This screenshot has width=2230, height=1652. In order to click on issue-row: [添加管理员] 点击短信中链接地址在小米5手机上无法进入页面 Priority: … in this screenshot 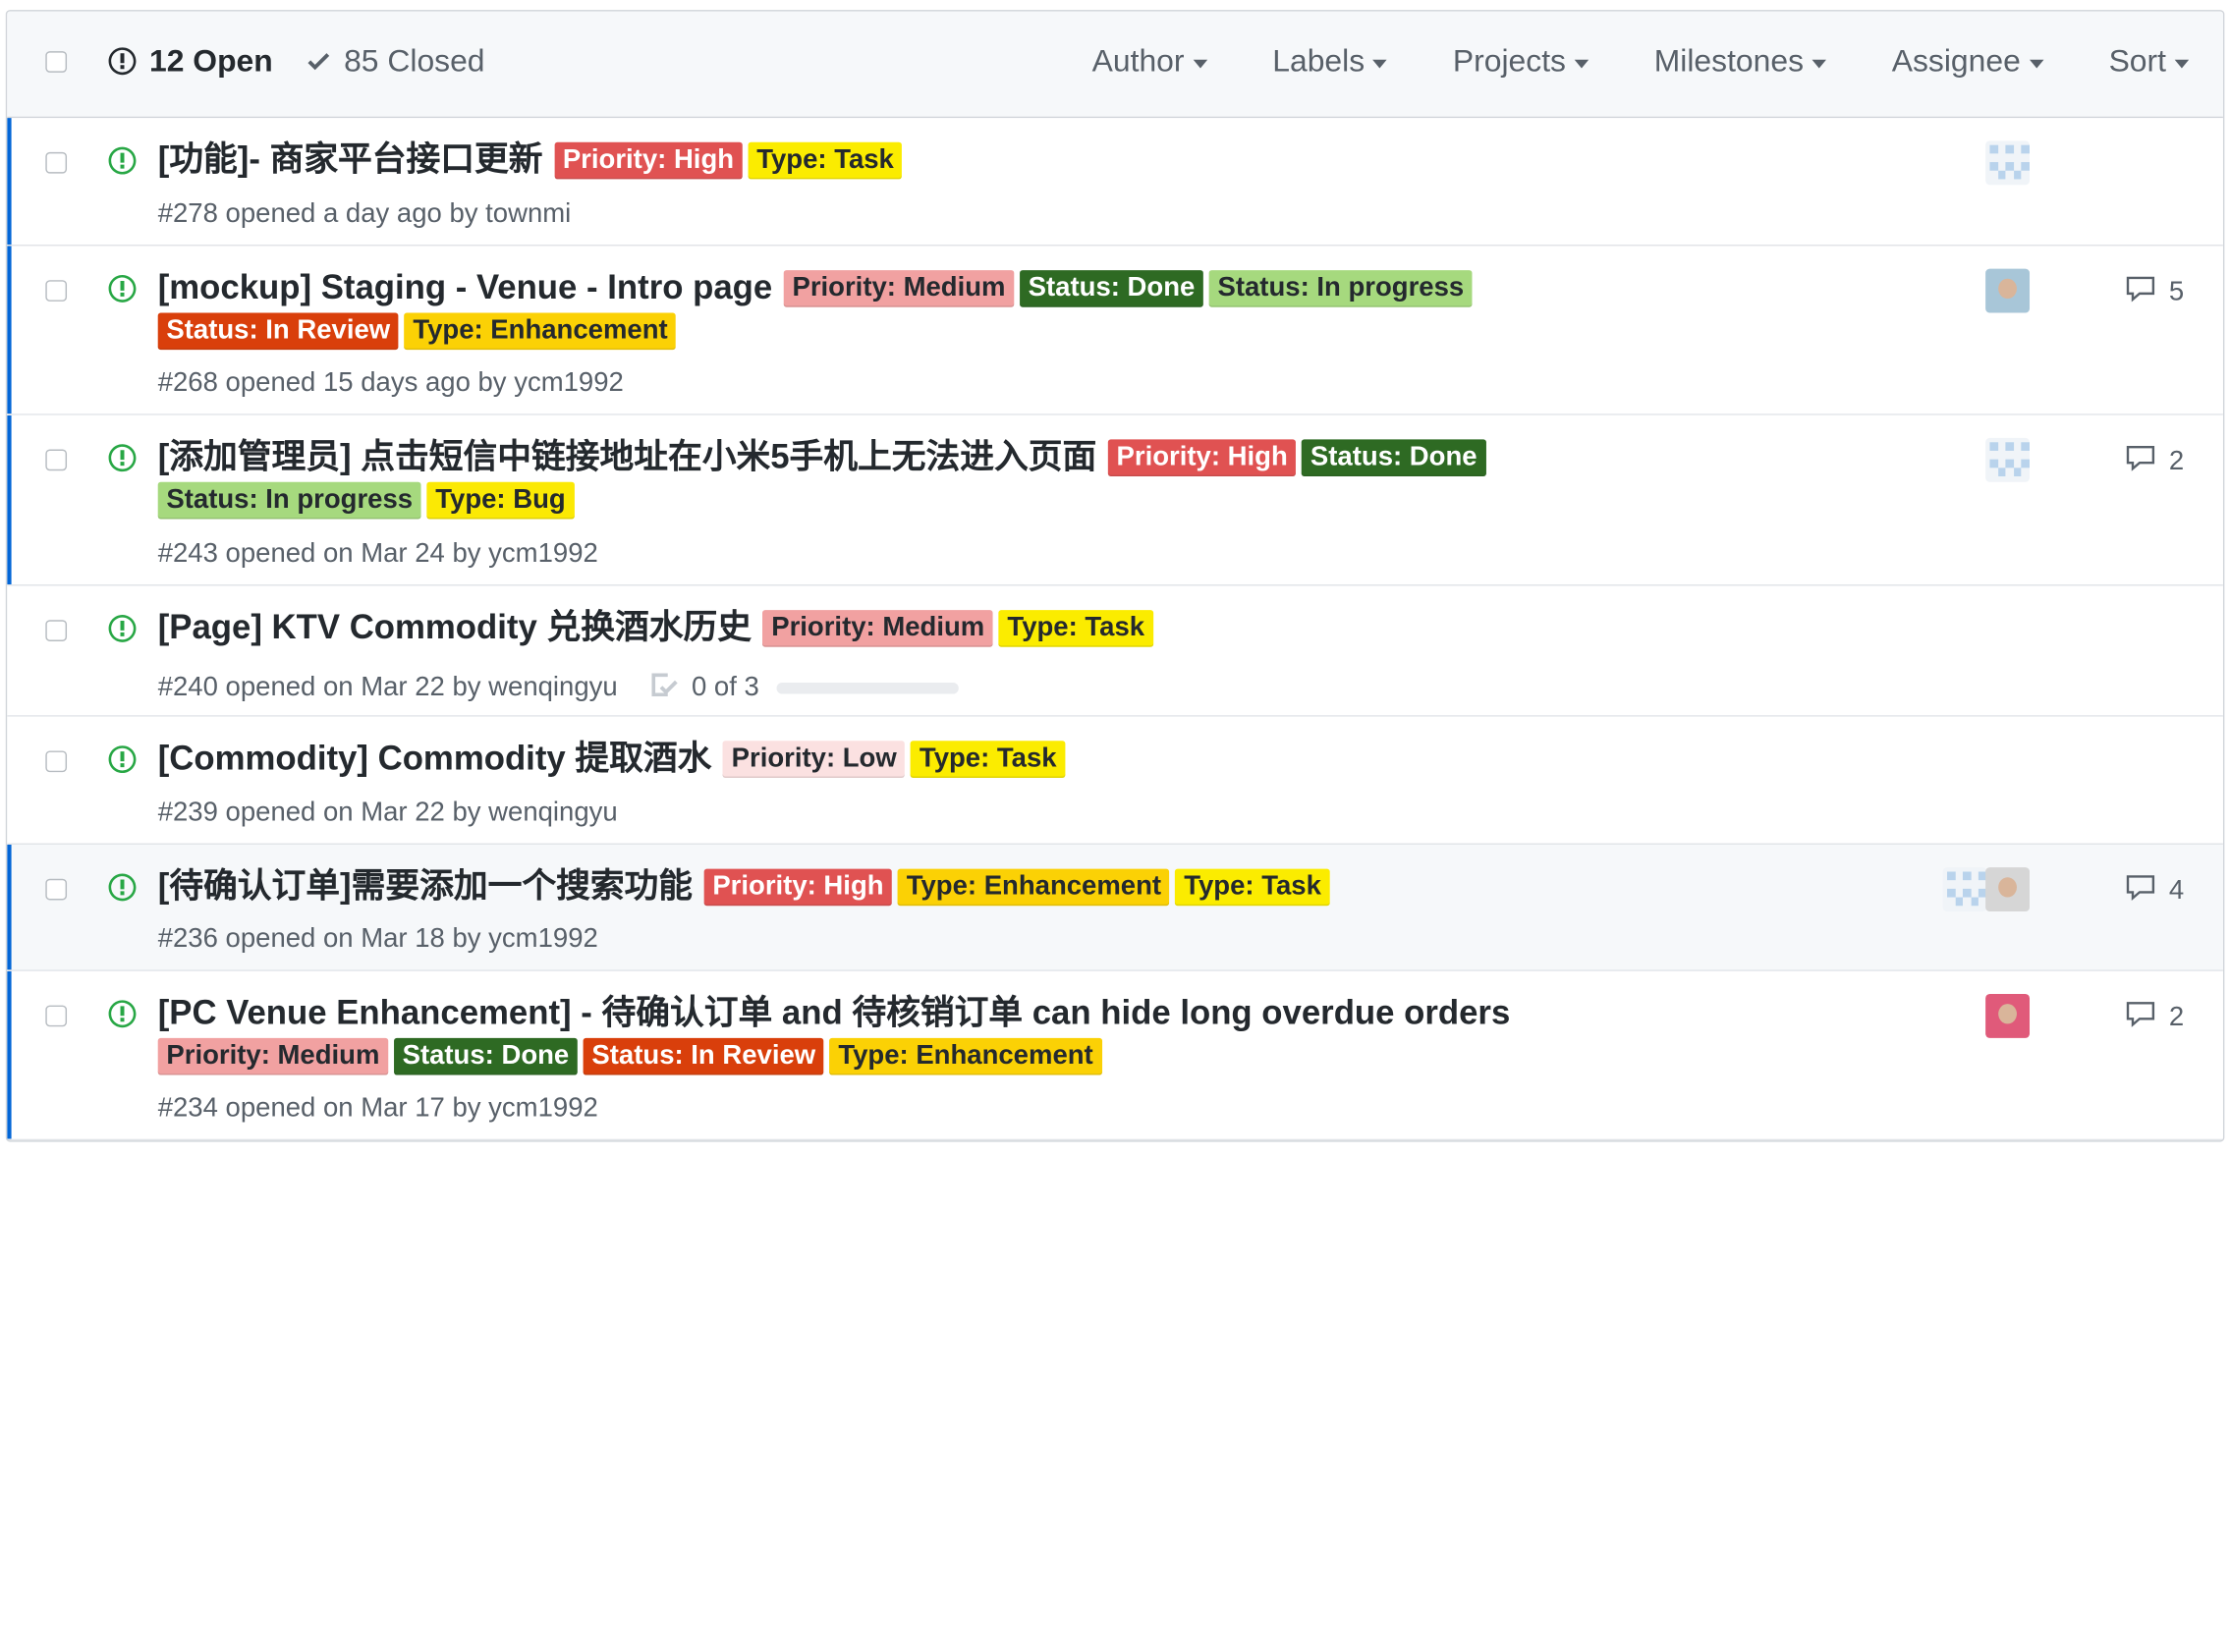, I will do `click(1115, 500)`.